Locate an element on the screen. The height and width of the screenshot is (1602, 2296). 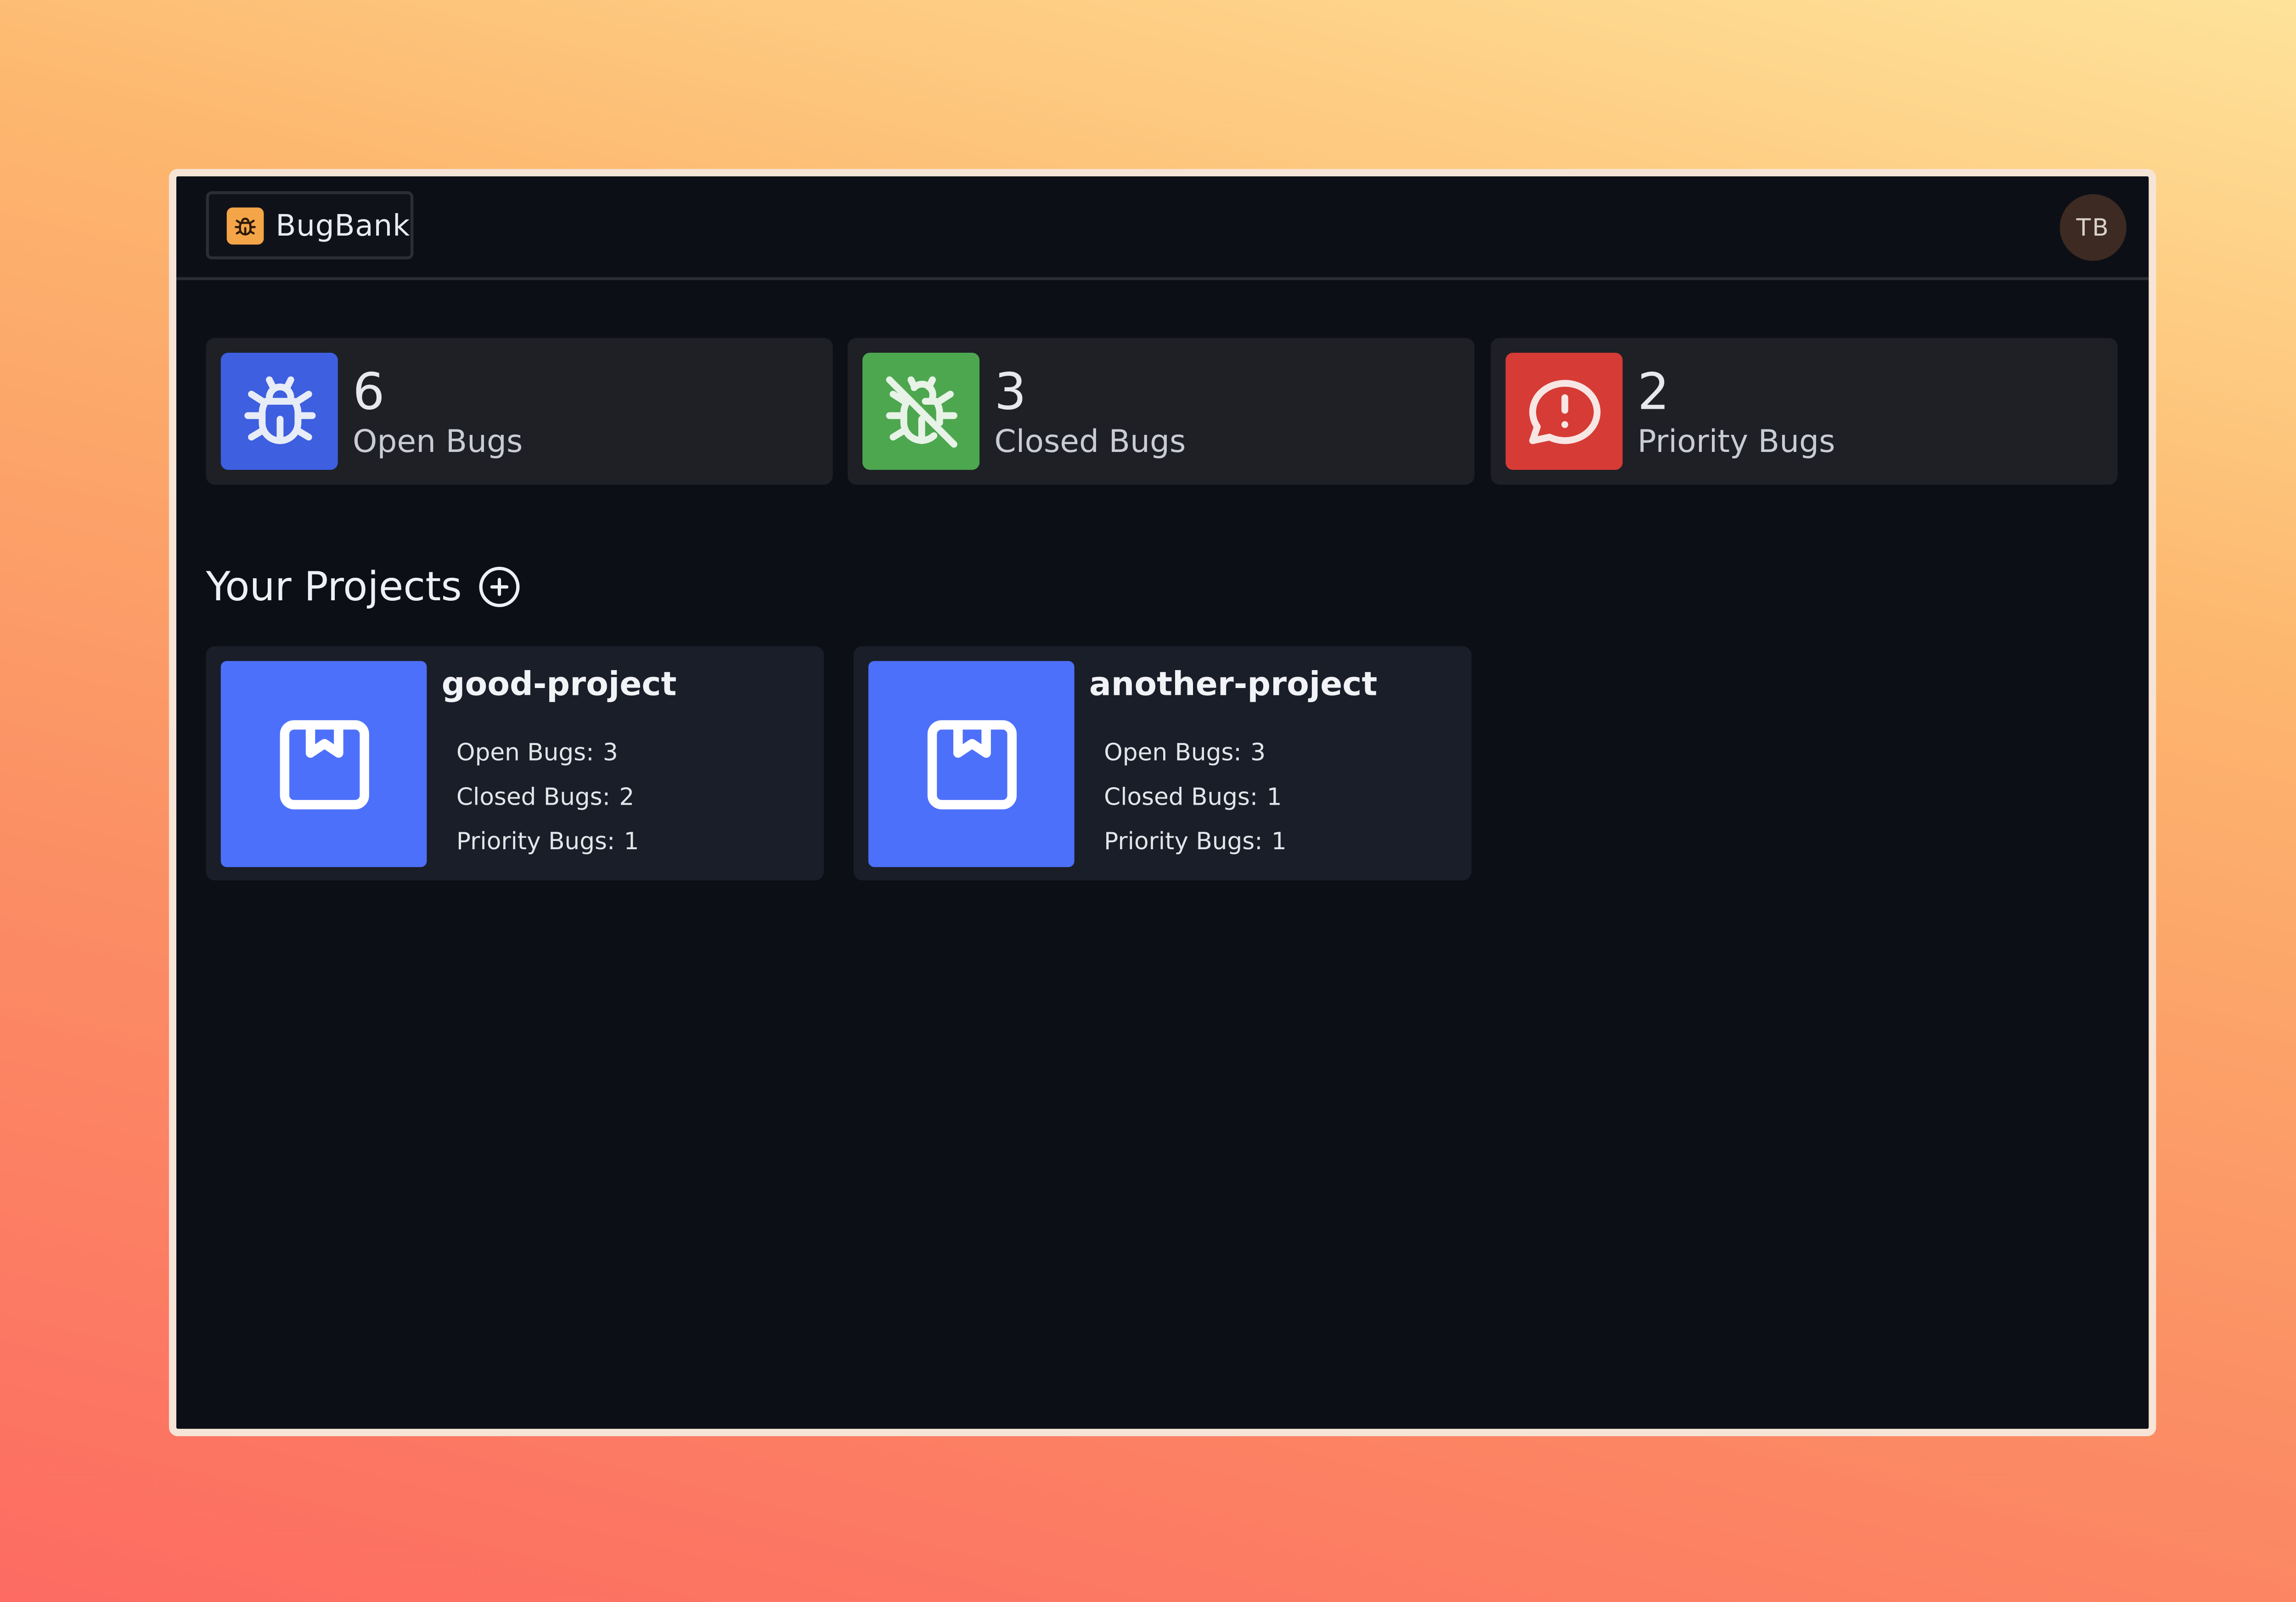
closed-bugs-label: Closed Bugs is located at coordinates (1090, 441).